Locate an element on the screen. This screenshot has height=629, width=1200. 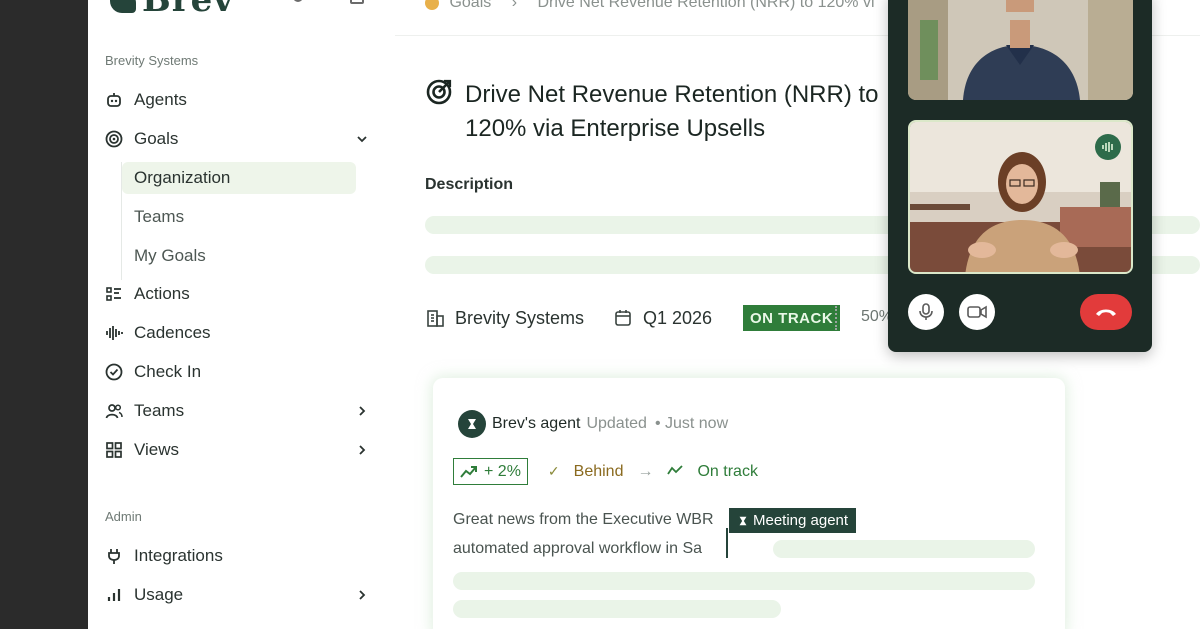
meeting-agent-tag: Meeting agent is located at coordinates (793, 520).